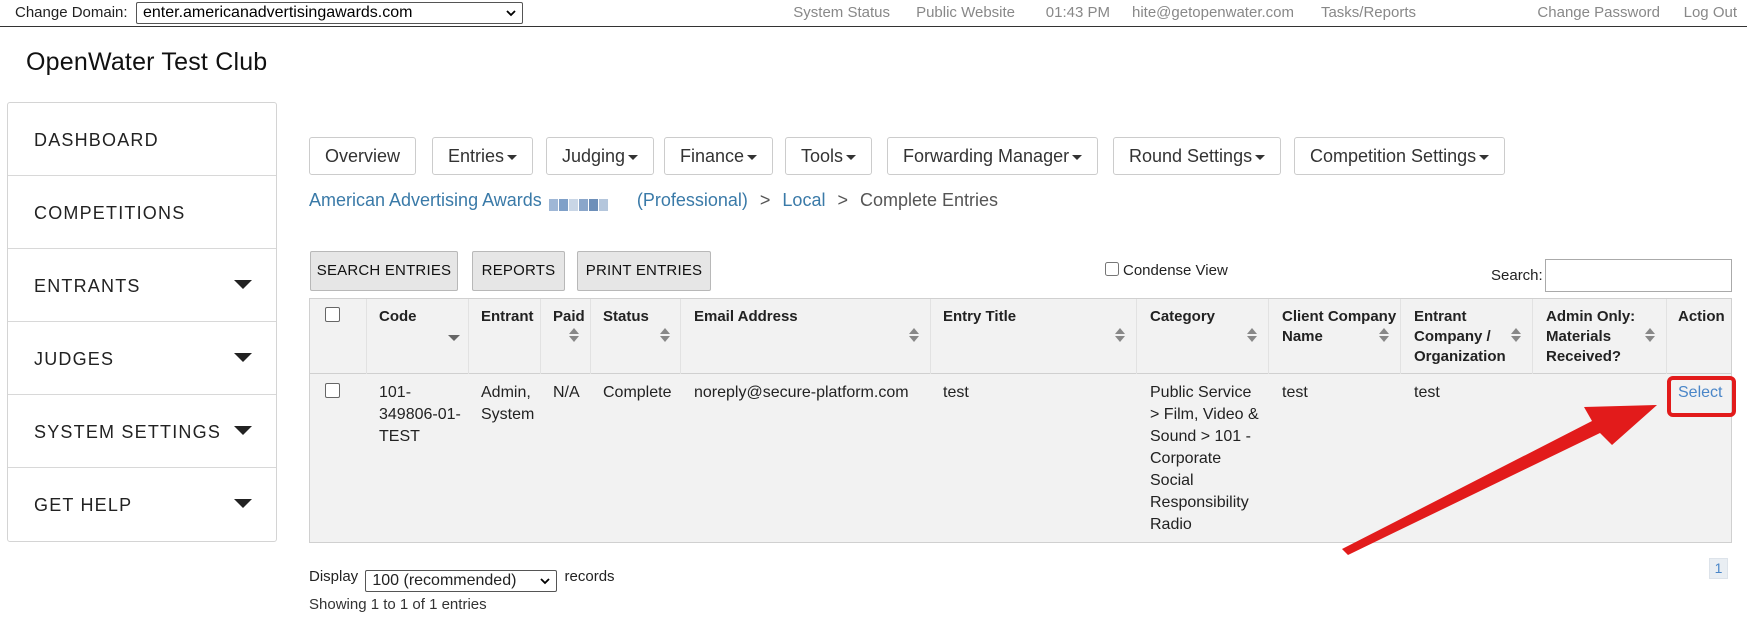 The image size is (1747, 621). What do you see at coordinates (83, 505) in the screenshot?
I see `sidebar-item-label: GET HELP` at bounding box center [83, 505].